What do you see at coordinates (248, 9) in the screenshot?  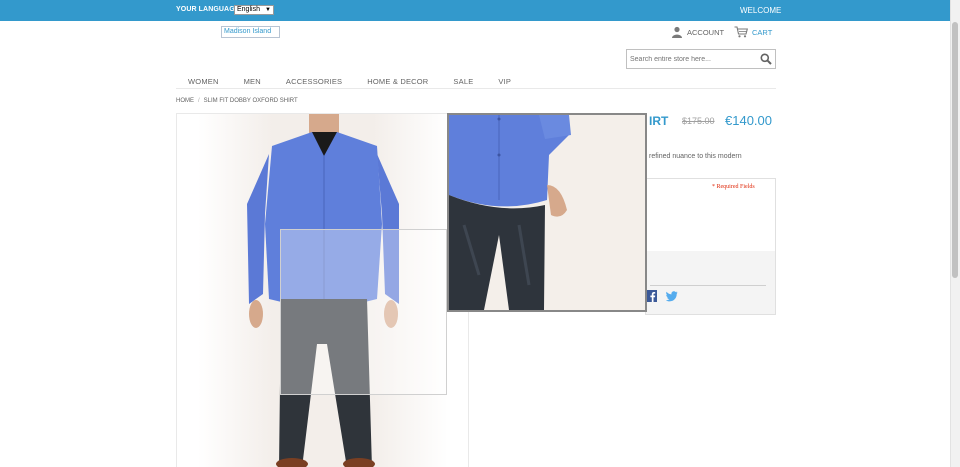 I see `language-selected-value: English` at bounding box center [248, 9].